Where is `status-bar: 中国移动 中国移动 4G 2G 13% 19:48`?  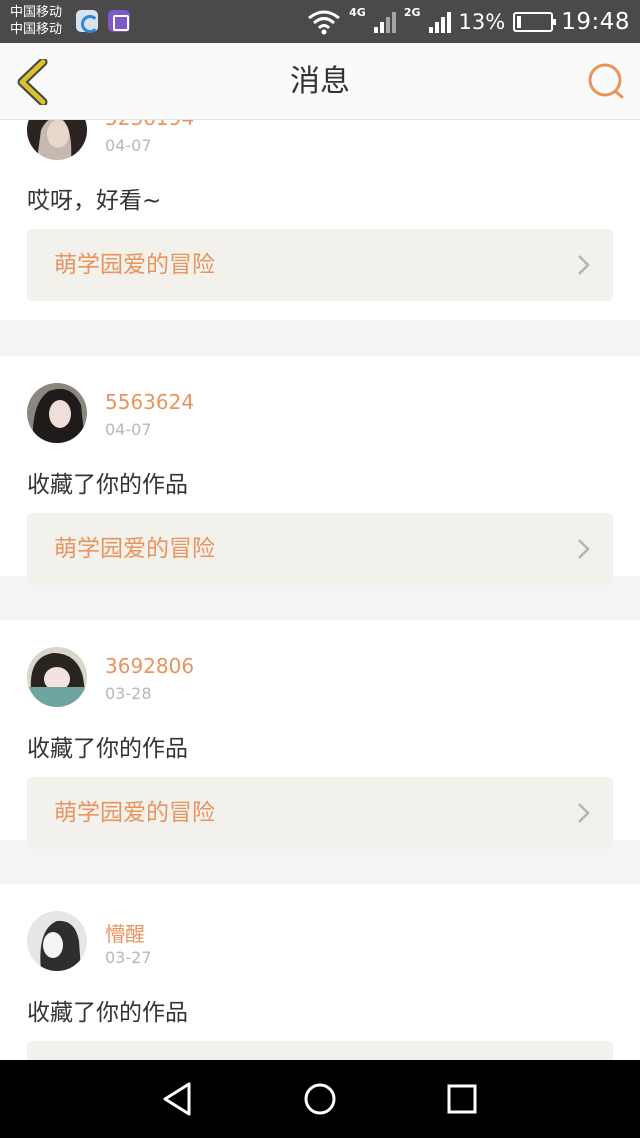 status-bar: 中国移动 中国移动 4G 2G 13% 19:48 is located at coordinates (320, 21).